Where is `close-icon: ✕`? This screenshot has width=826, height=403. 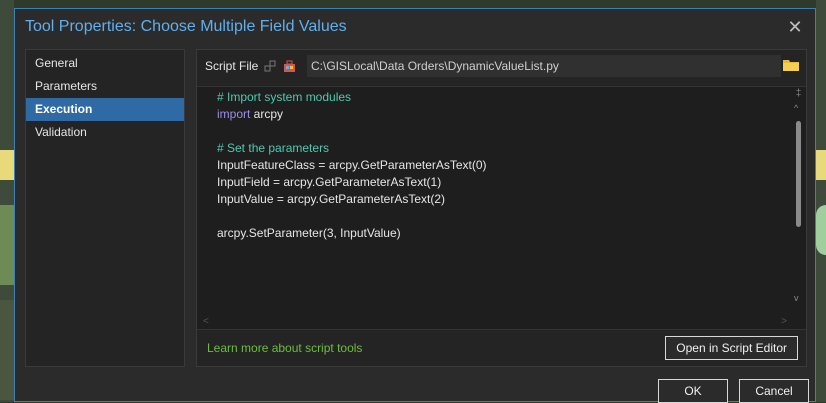 close-icon: ✕ is located at coordinates (795, 27).